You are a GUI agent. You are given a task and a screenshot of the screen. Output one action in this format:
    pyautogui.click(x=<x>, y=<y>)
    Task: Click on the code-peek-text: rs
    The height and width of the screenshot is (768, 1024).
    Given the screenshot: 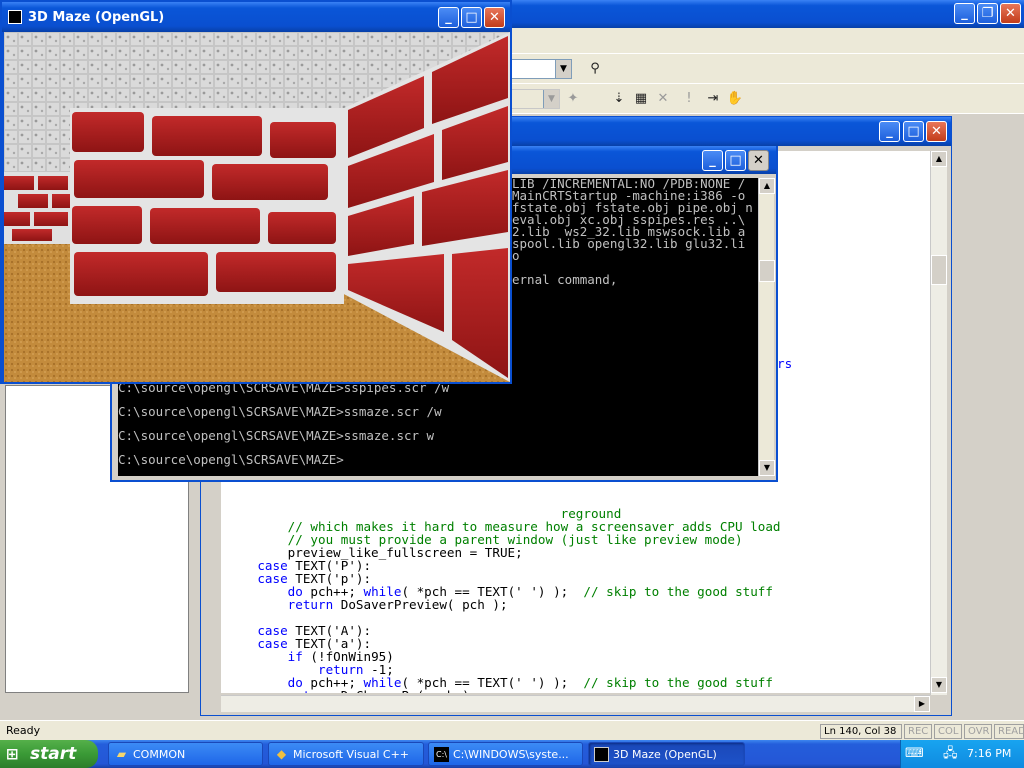 What is the action you would take?
    pyautogui.click(x=785, y=363)
    